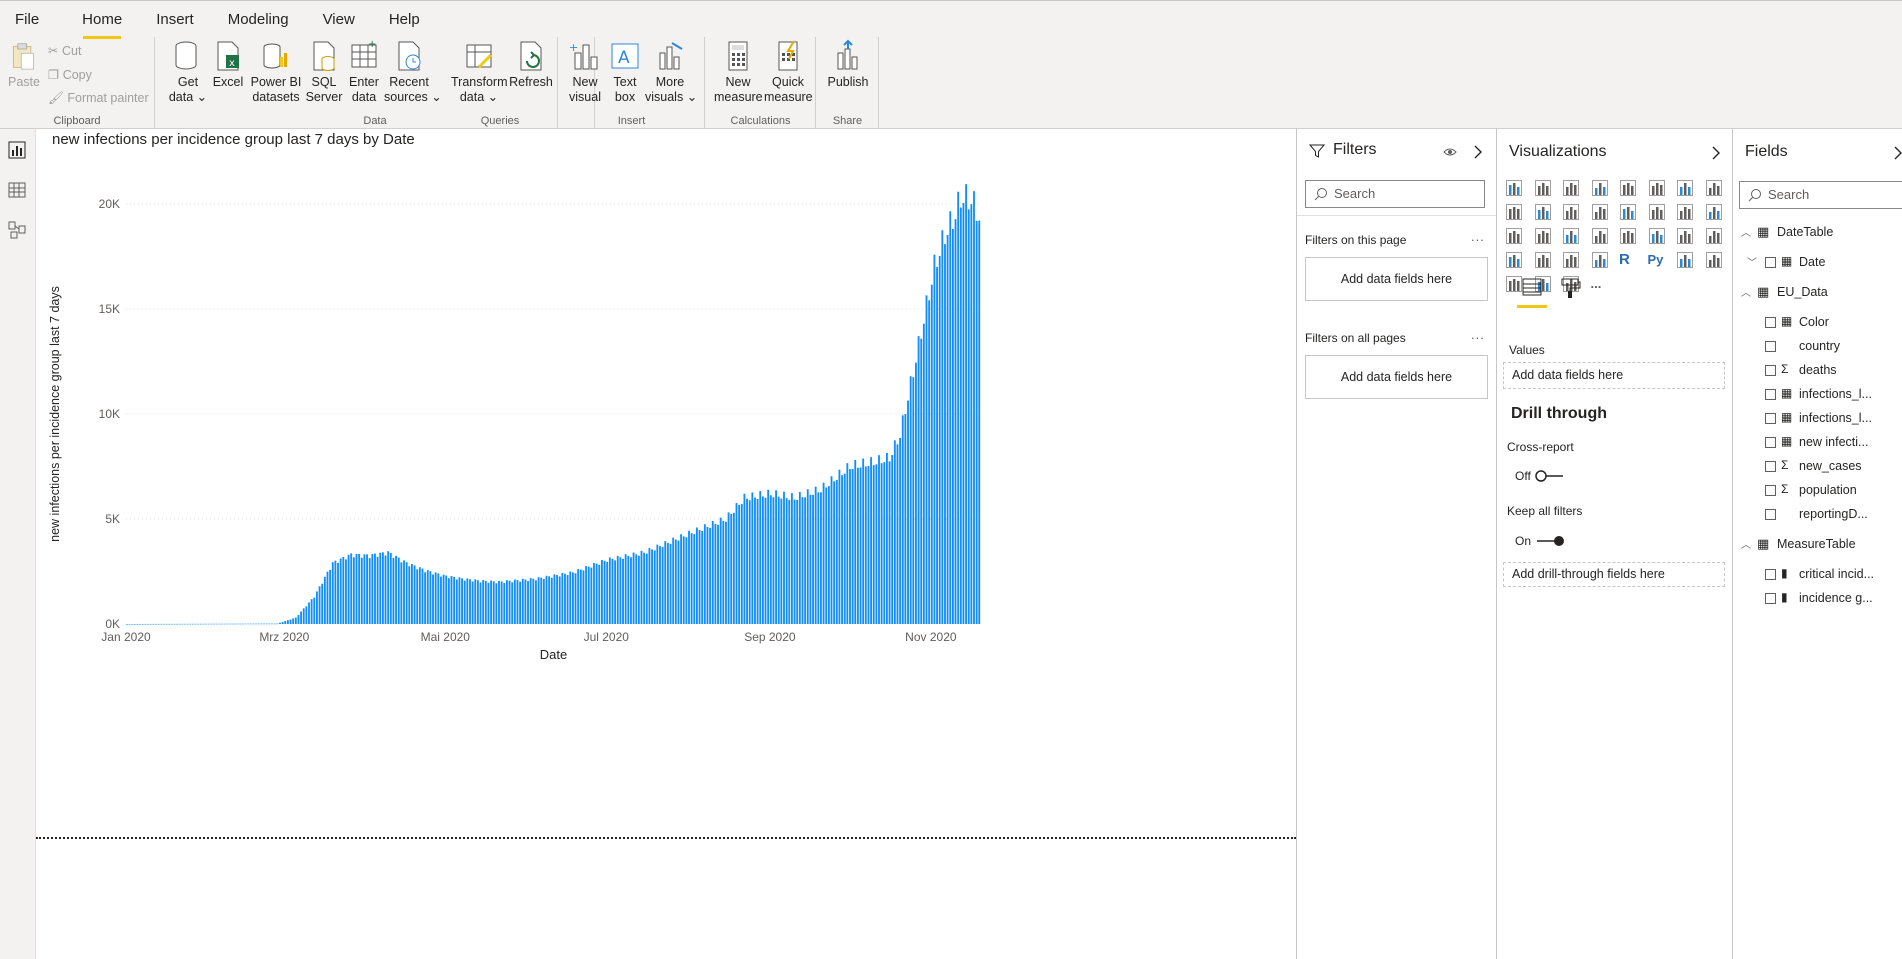 The image size is (1902, 959). Describe the element at coordinates (17, 150) in the screenshot. I see `report-view-icon` at that location.